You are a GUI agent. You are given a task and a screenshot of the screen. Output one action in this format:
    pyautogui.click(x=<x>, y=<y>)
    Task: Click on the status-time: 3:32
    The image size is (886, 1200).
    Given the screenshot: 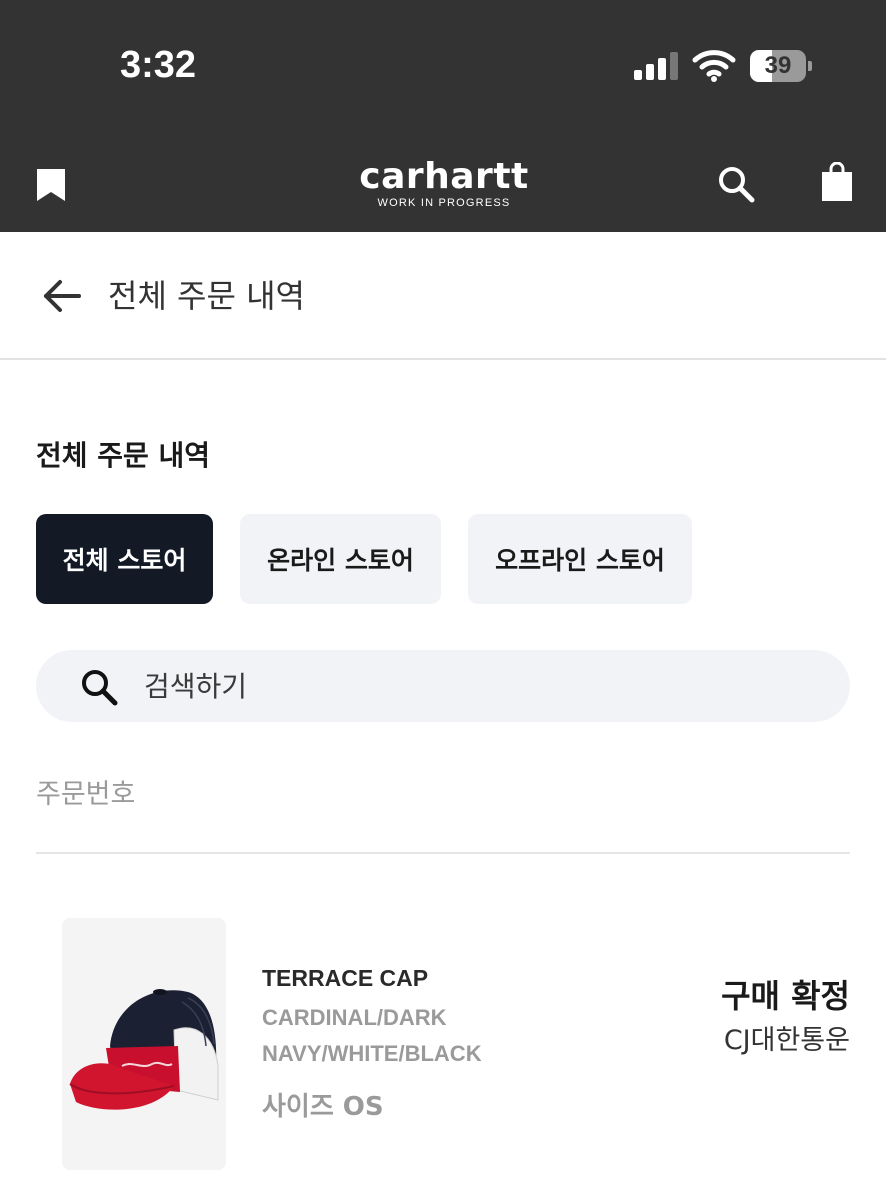 What is the action you would take?
    pyautogui.click(x=158, y=65)
    